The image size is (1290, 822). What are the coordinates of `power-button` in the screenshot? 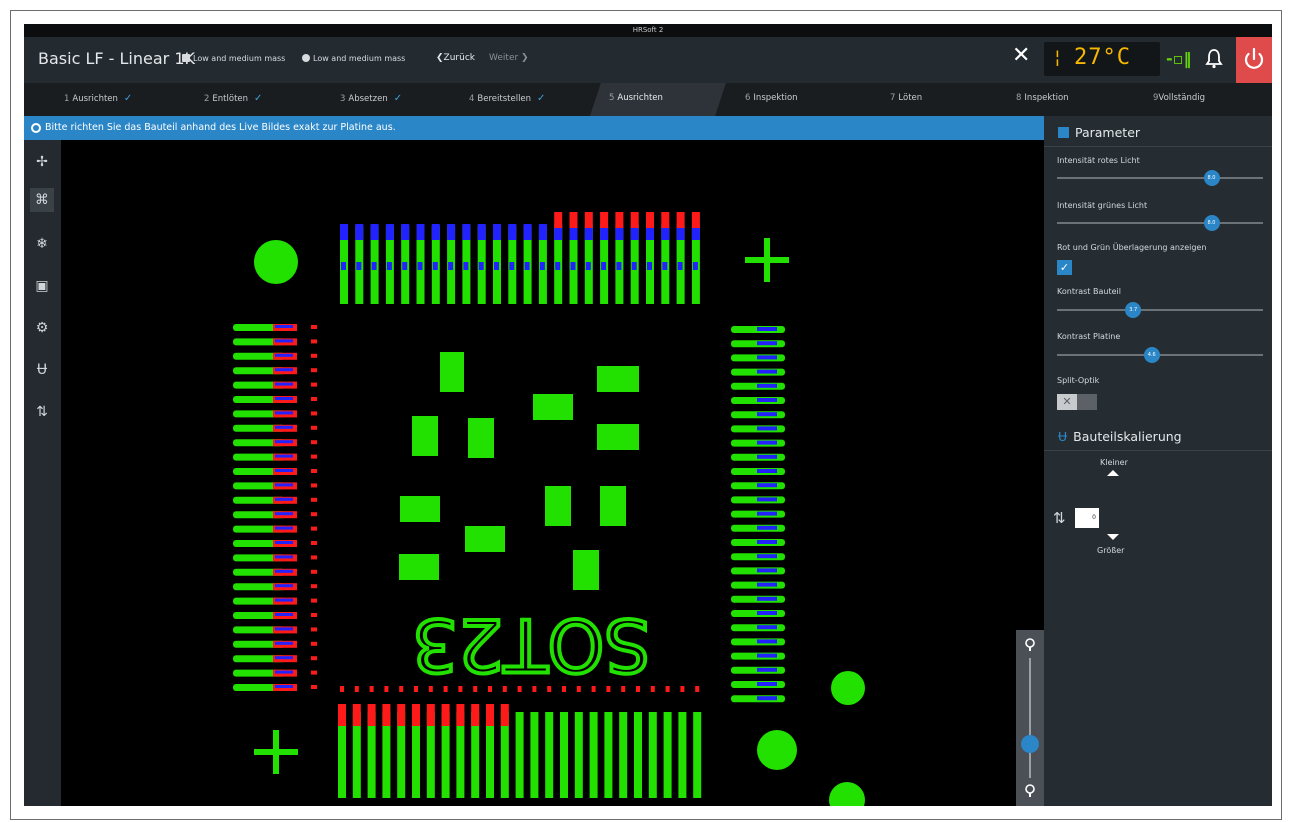 It's located at (1254, 60).